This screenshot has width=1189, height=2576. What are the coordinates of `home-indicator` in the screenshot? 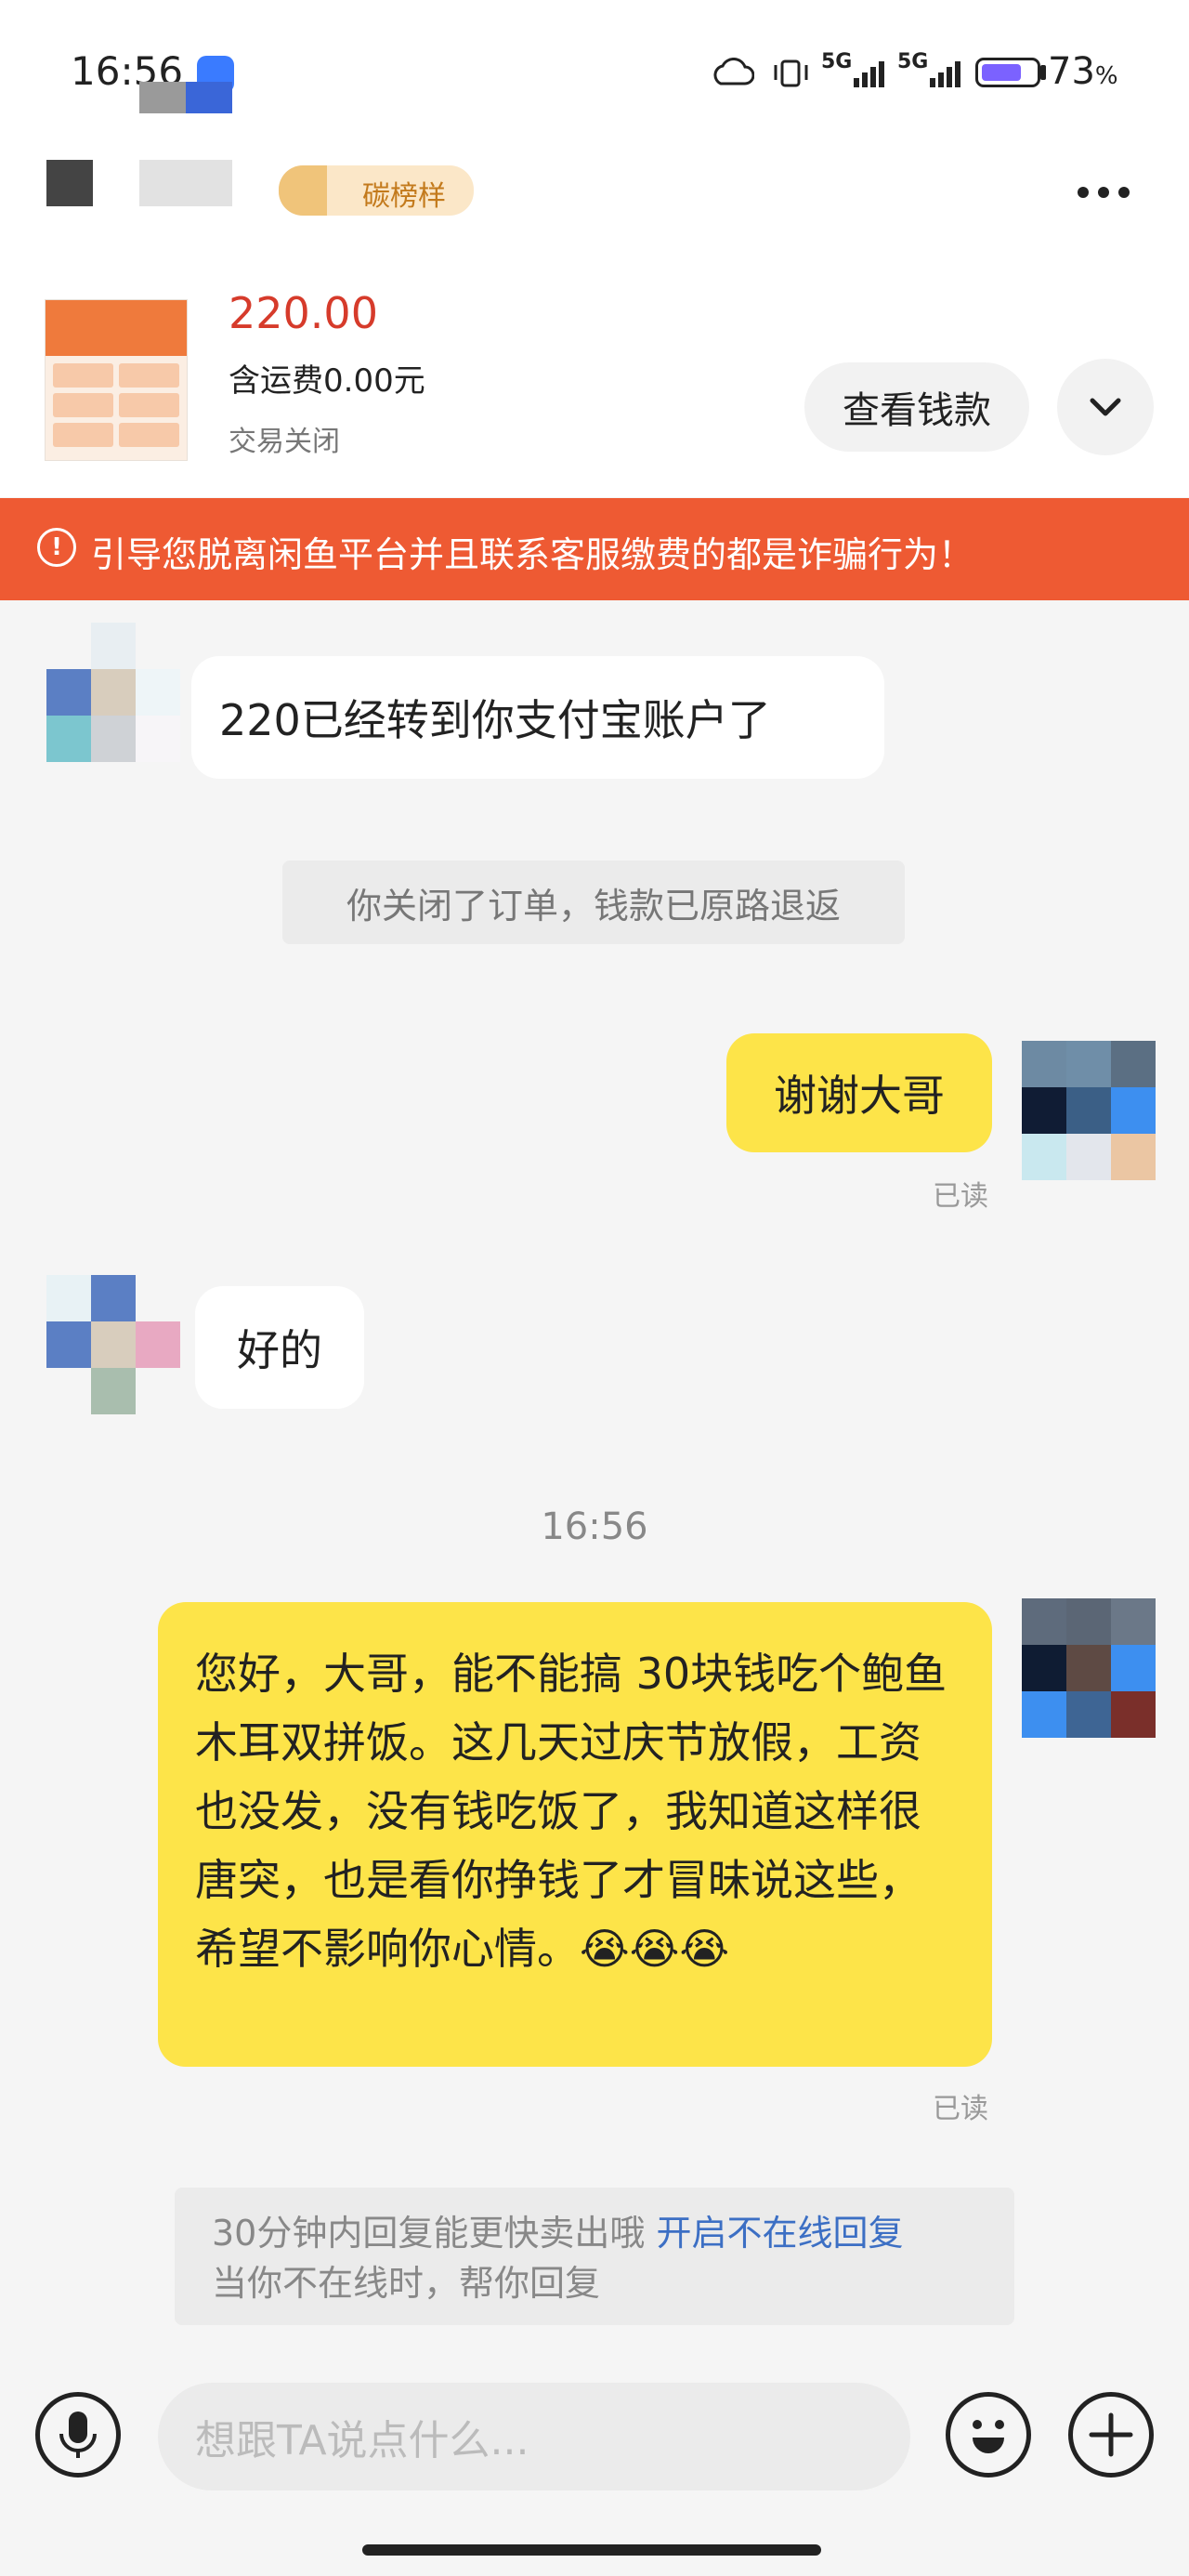 It's located at (592, 2550).